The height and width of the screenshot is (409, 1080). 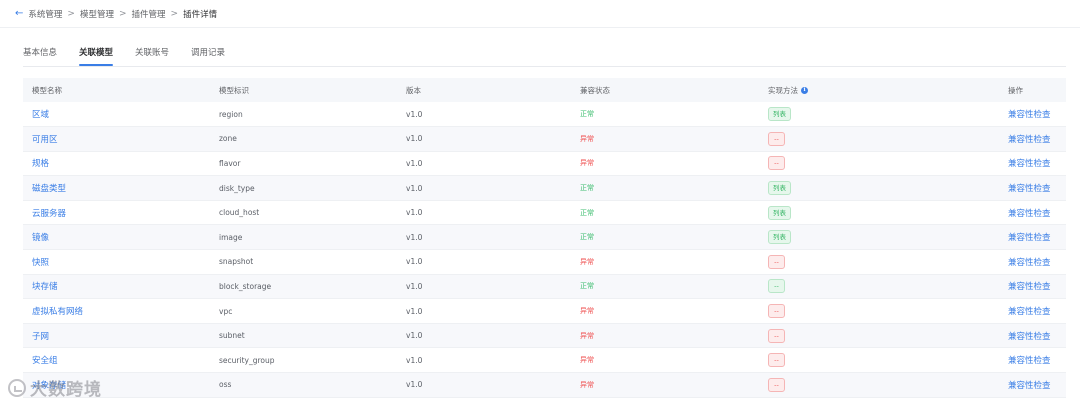 I want to click on cell-model-id: subnet, so click(x=303, y=336).